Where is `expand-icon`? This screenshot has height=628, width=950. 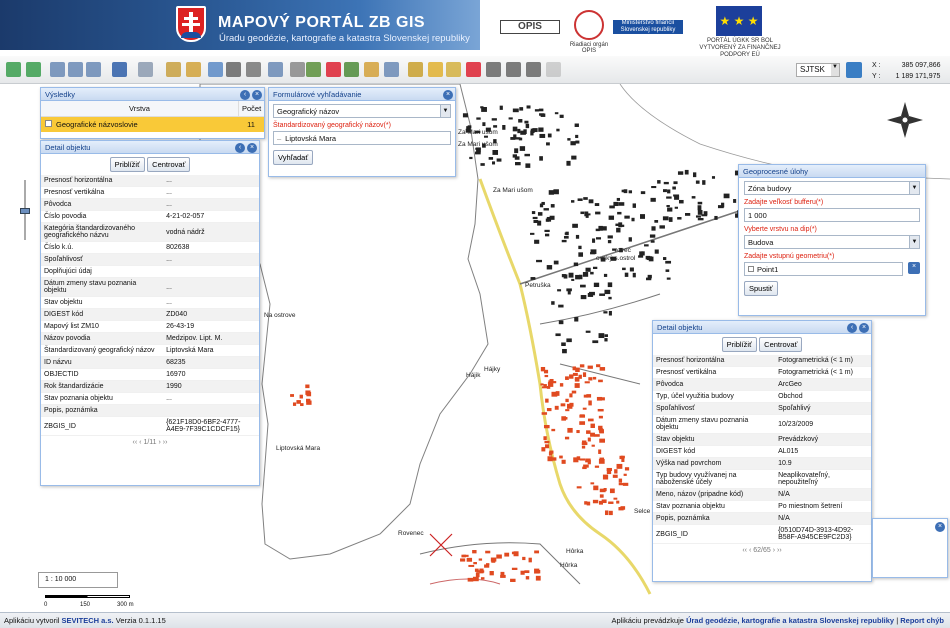
expand-icon is located at coordinates (48, 123).